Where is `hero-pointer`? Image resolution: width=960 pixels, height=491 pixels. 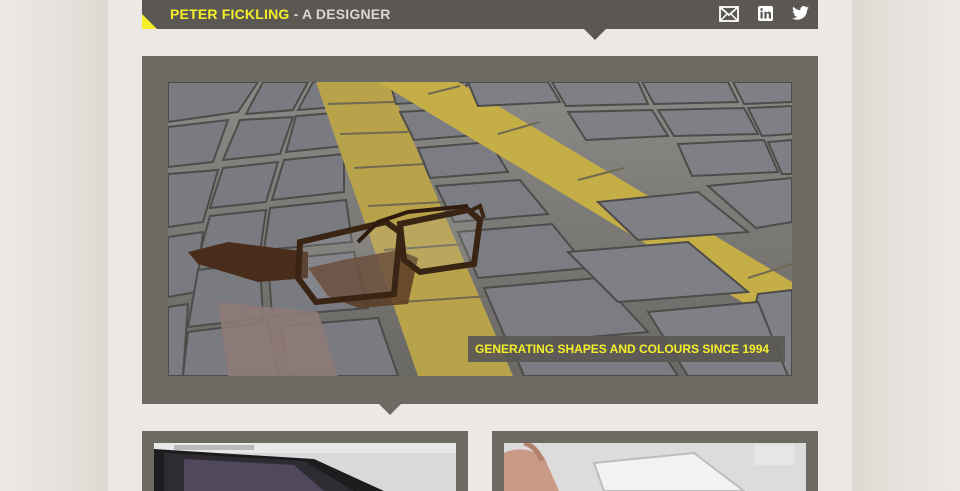 hero-pointer is located at coordinates (390, 409).